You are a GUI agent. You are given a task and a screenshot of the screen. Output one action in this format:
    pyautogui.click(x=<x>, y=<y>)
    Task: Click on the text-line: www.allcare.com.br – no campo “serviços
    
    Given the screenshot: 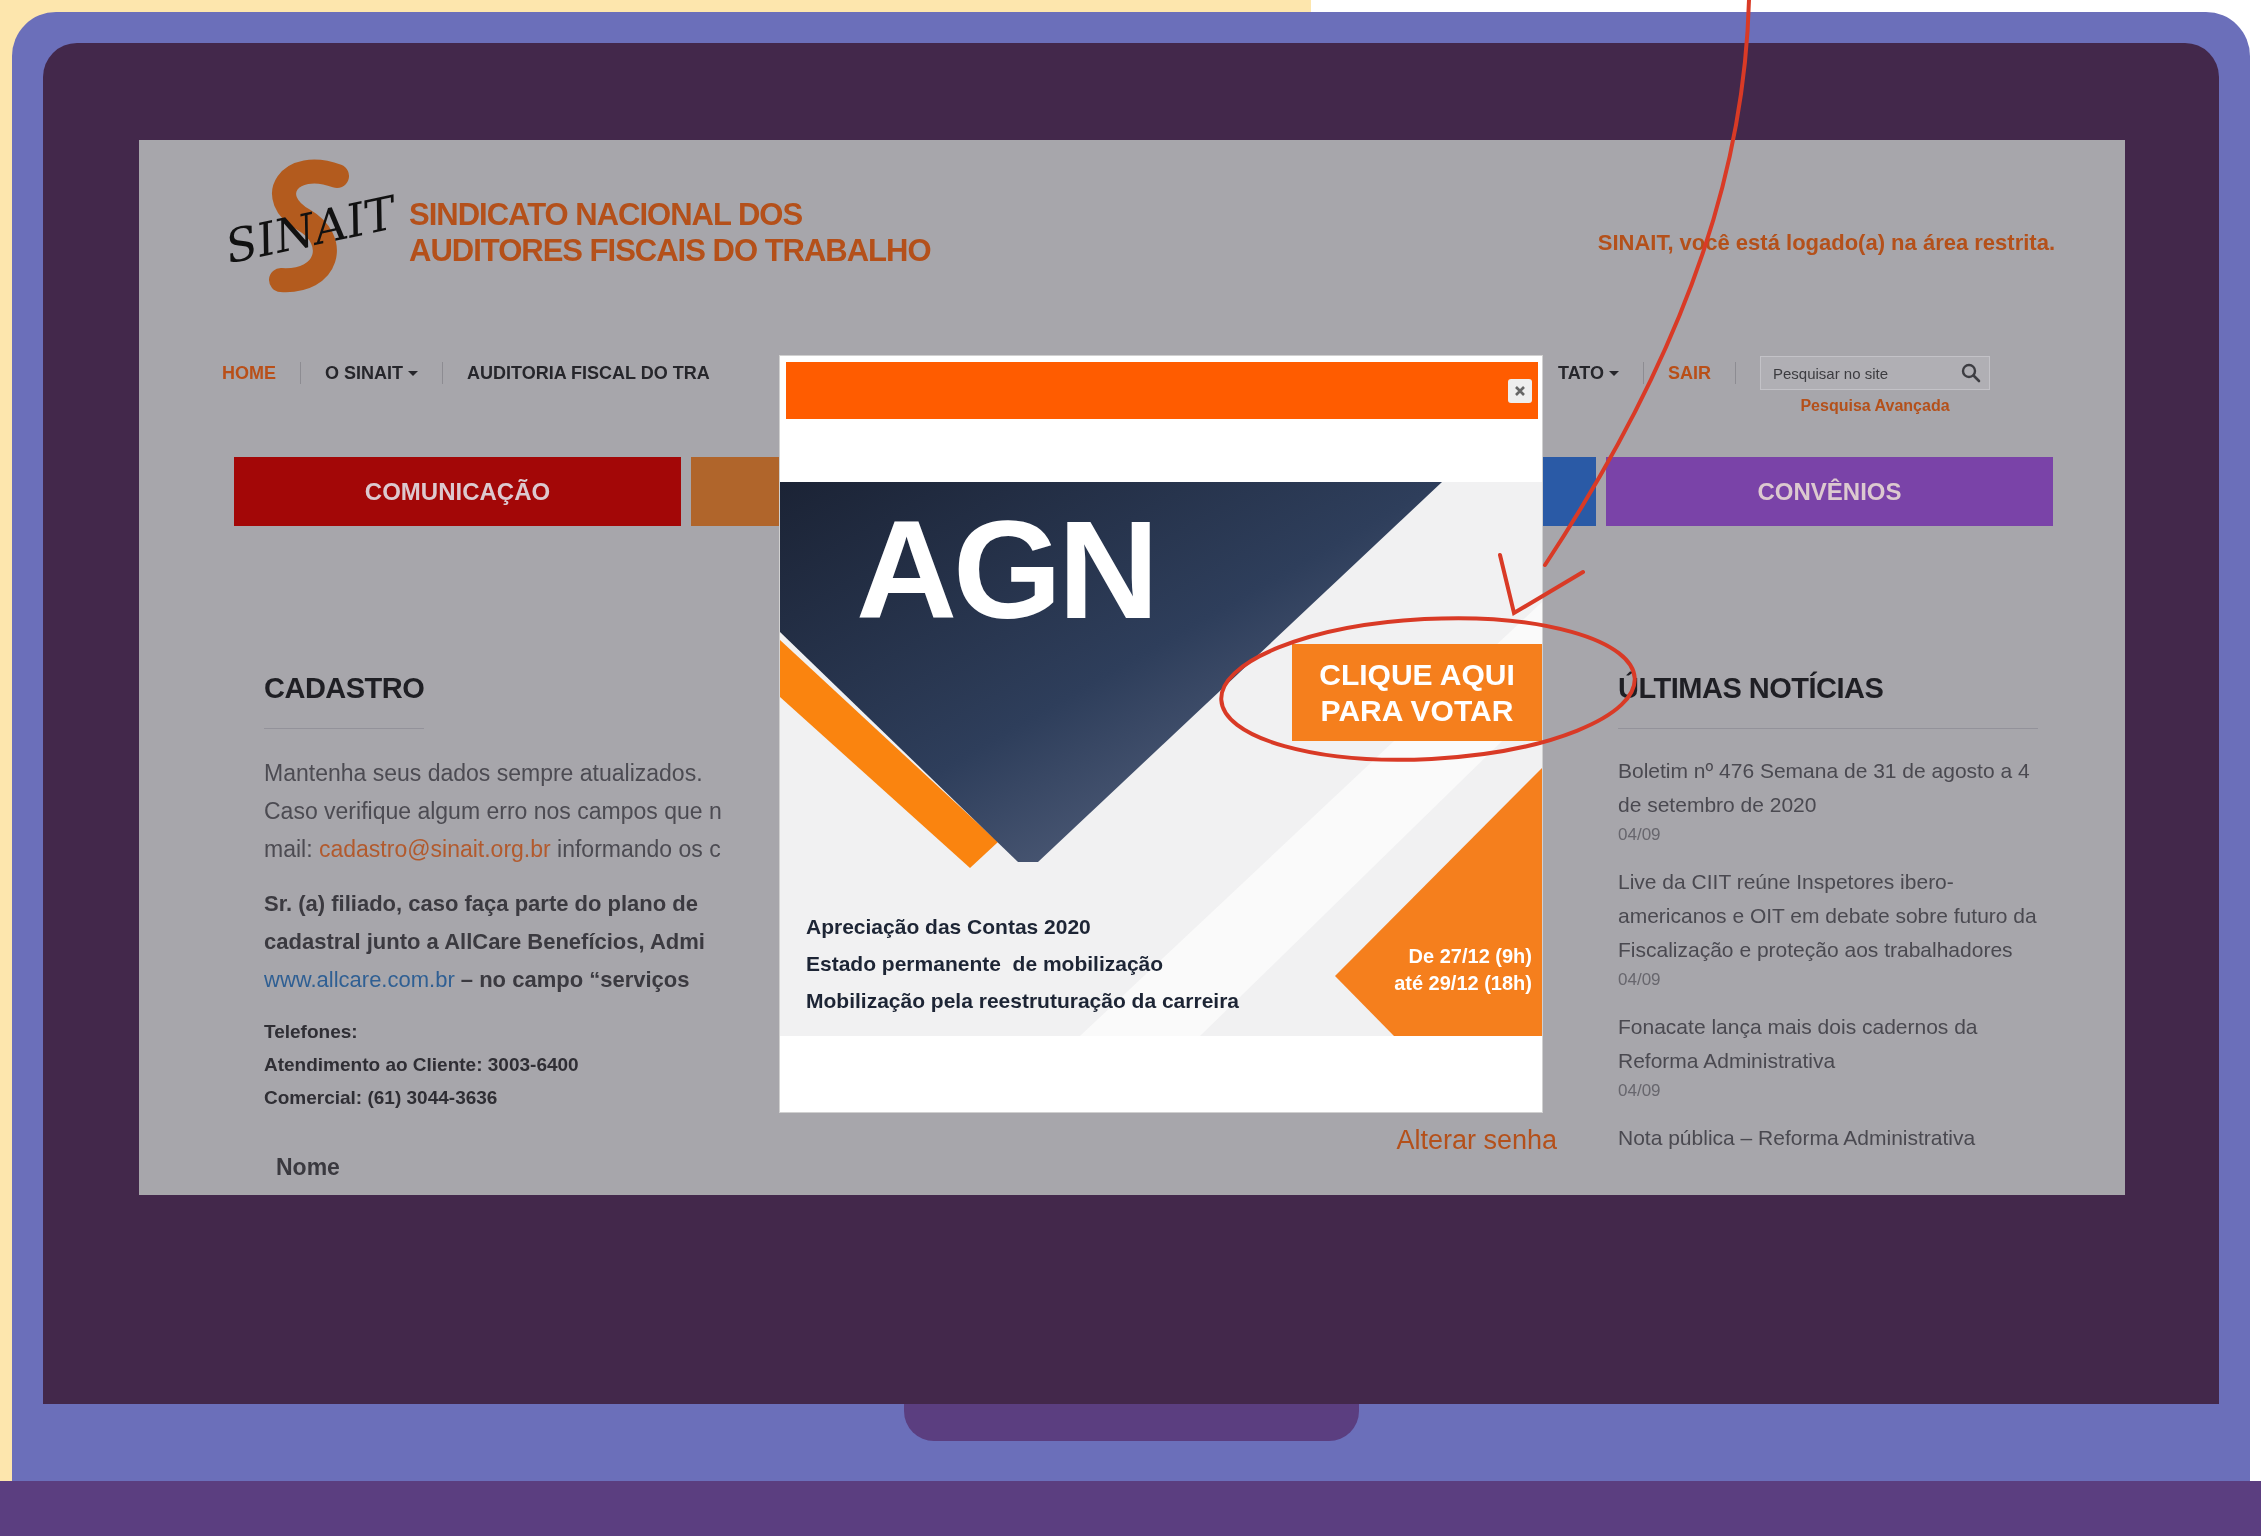 What is the action you would take?
    pyautogui.click(x=477, y=980)
    